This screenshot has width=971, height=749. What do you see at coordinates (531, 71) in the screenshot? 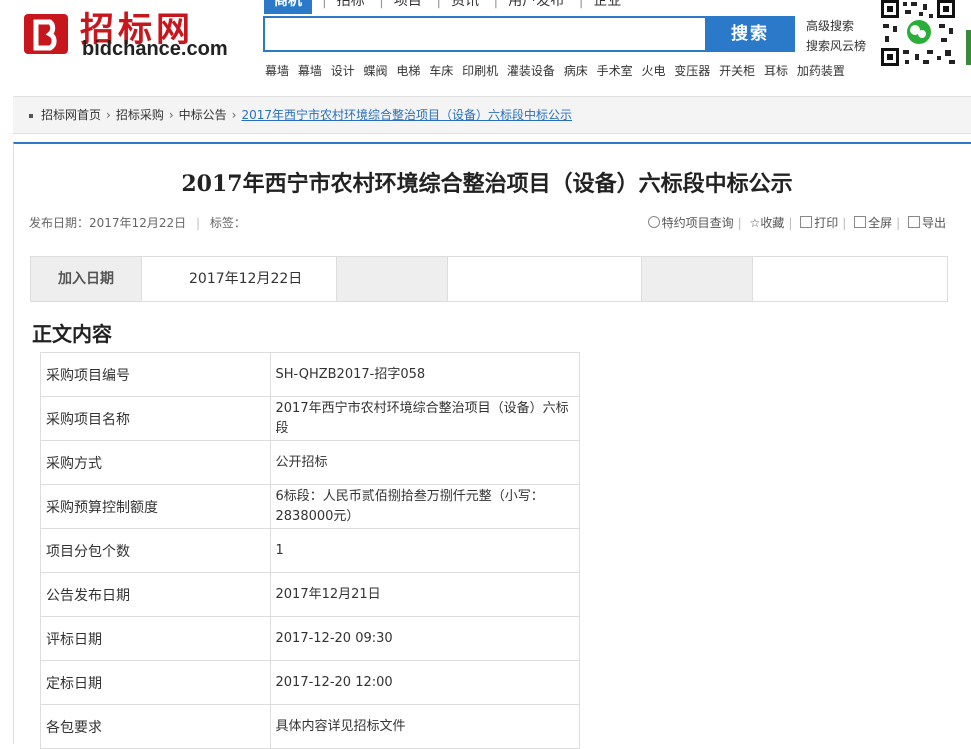
I see `hotword: 灌装设备` at bounding box center [531, 71].